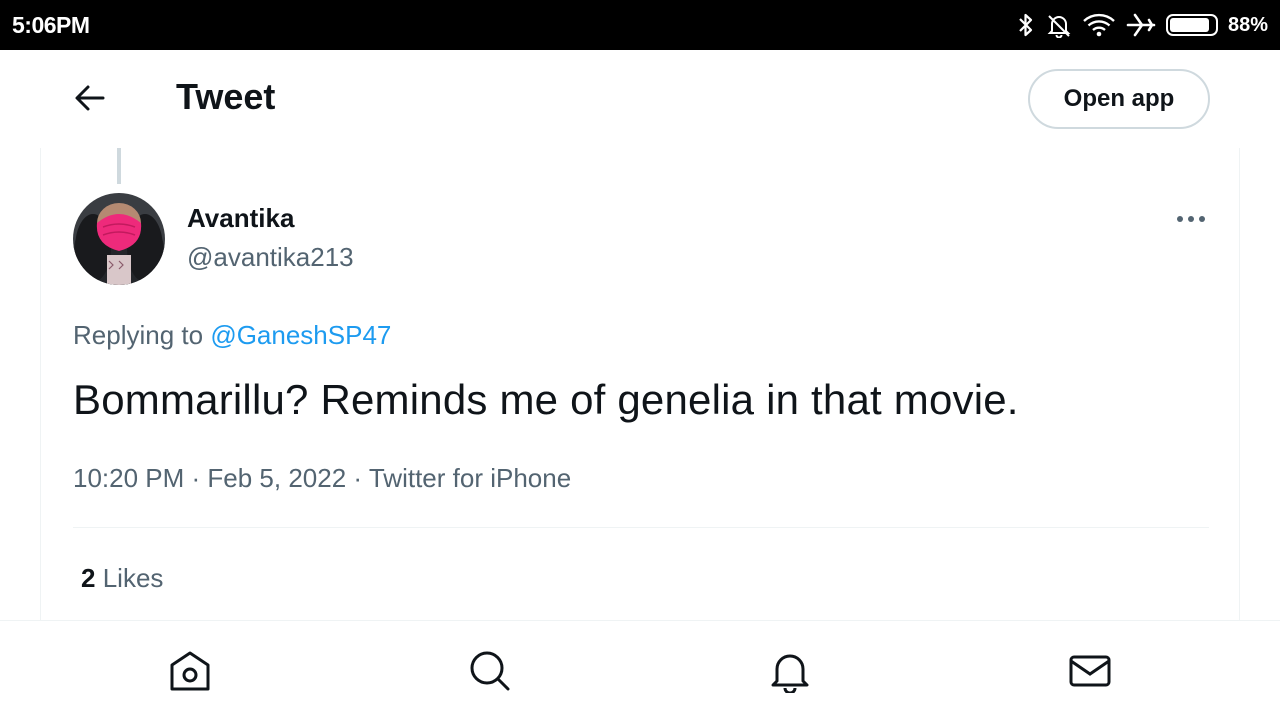 This screenshot has width=1280, height=720. I want to click on bottom-nav, so click(640, 670).